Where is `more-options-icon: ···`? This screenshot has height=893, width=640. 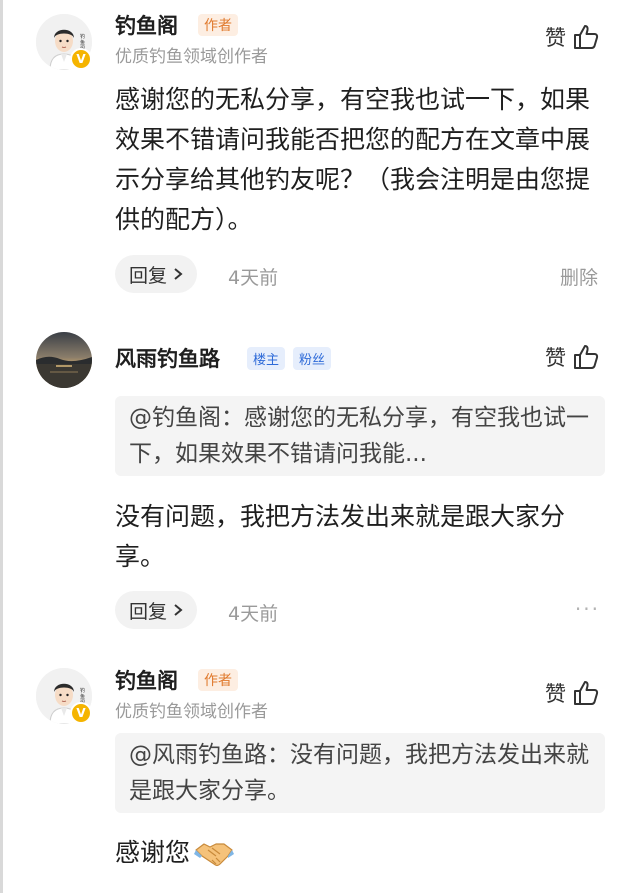 more-options-icon: ··· is located at coordinates (587, 609).